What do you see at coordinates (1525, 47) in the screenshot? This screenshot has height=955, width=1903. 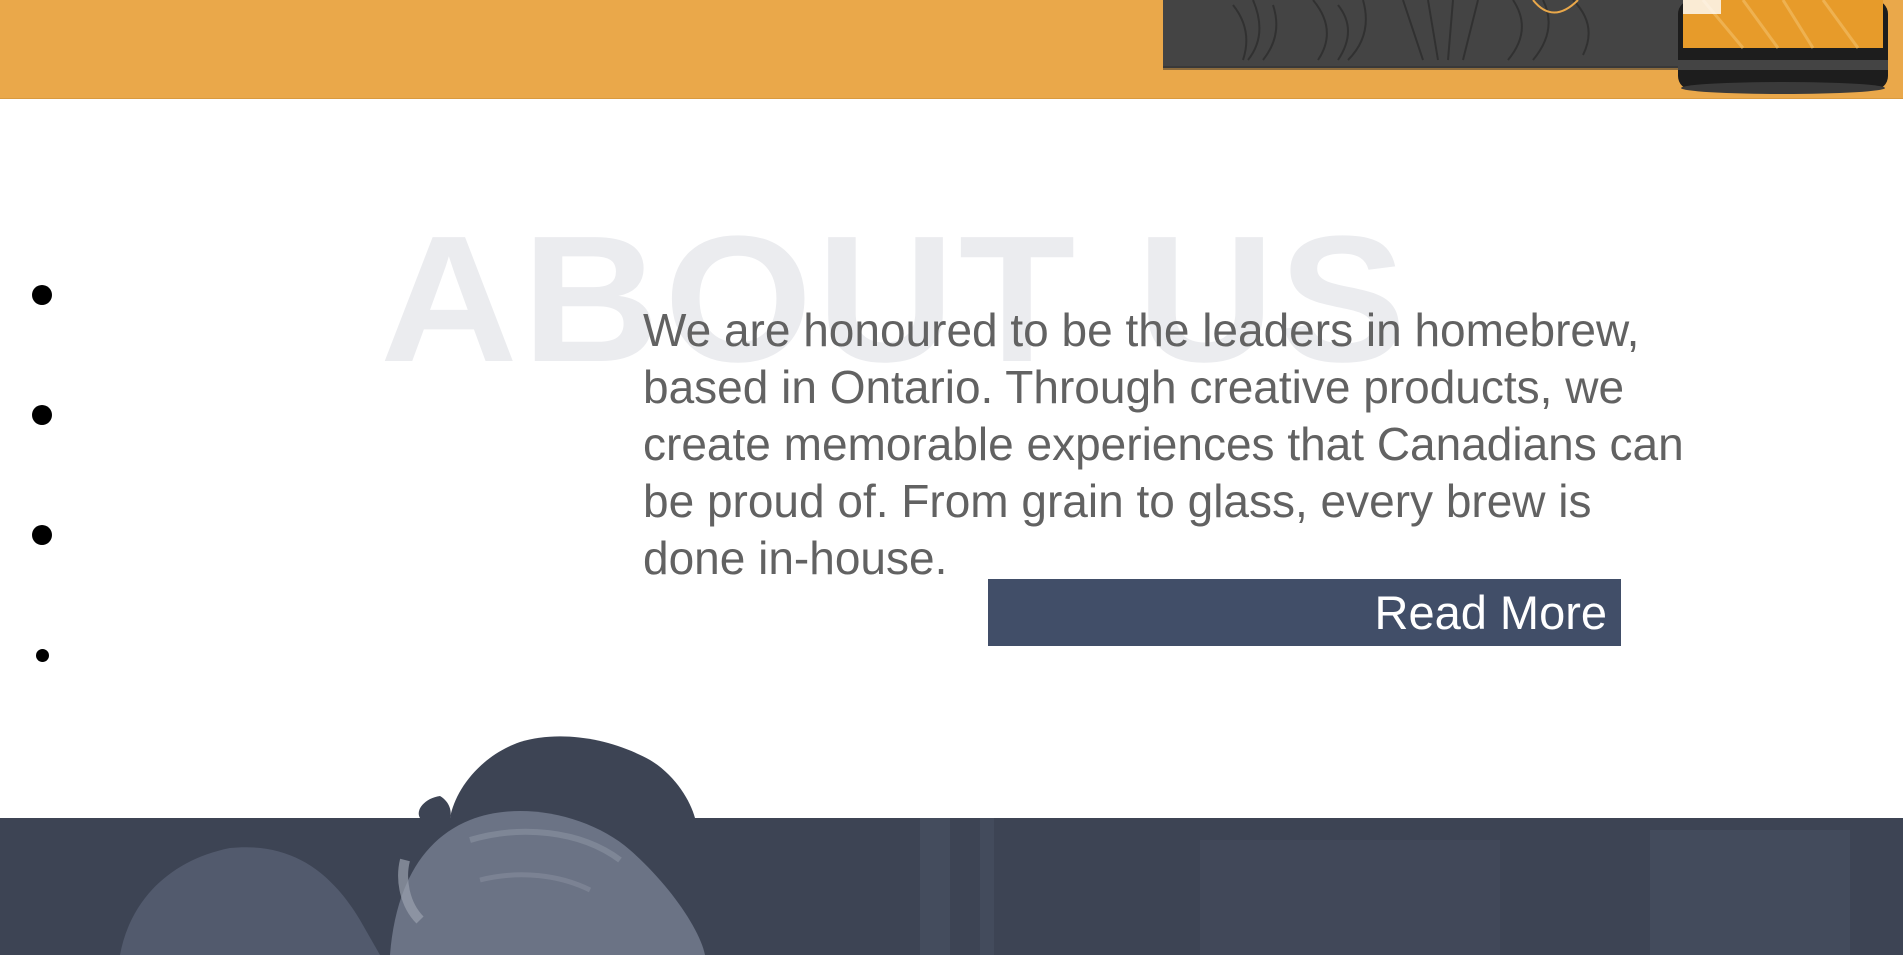 I see `product-image` at bounding box center [1525, 47].